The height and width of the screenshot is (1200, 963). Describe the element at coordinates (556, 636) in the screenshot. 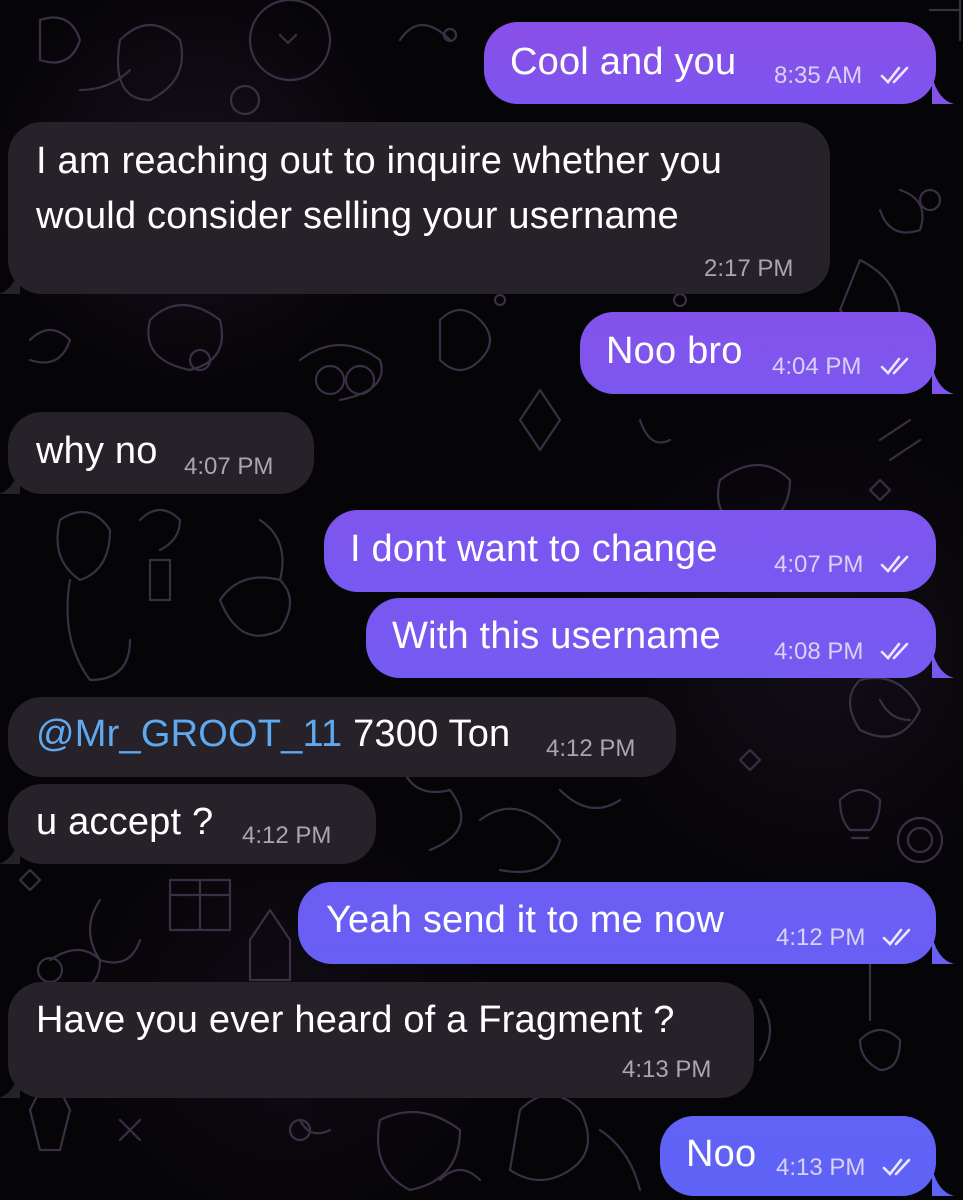

I see `message-text: With this username` at that location.